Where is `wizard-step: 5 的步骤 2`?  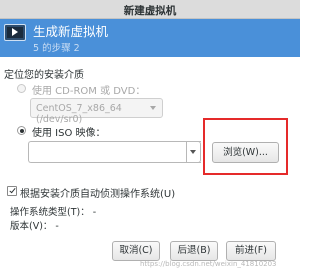 wizard-step: 5 的步骤 2 is located at coordinates (56, 48).